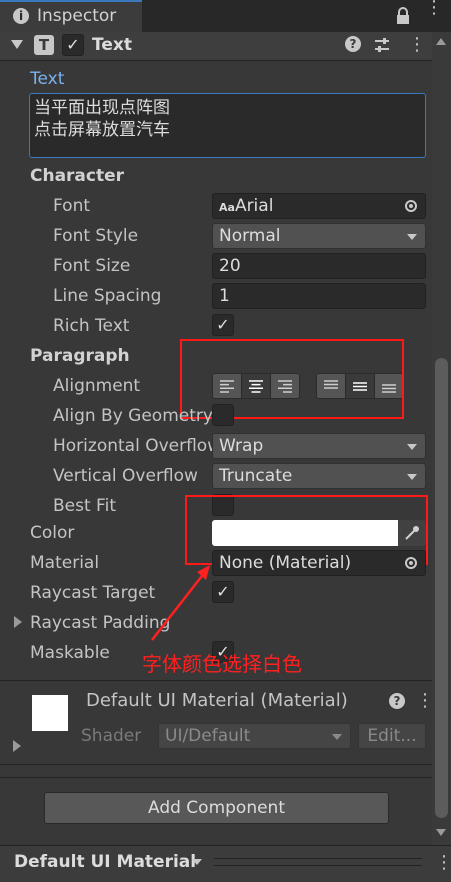 The height and width of the screenshot is (882, 451). I want to click on annotation-text: 字体颜色选择白色, so click(222, 664).